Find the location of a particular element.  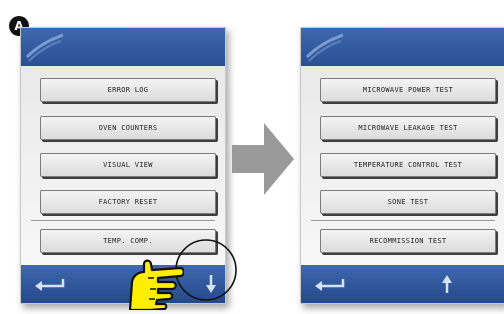

menu-item-oven-counters: OVEN COUNTERS is located at coordinates (128, 128).